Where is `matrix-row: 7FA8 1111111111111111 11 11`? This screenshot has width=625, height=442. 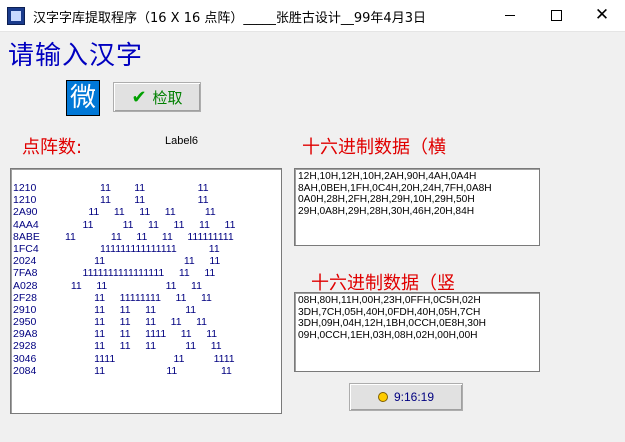
matrix-row: 7FA8 1111111111111111 11 11 is located at coordinates (147, 273).